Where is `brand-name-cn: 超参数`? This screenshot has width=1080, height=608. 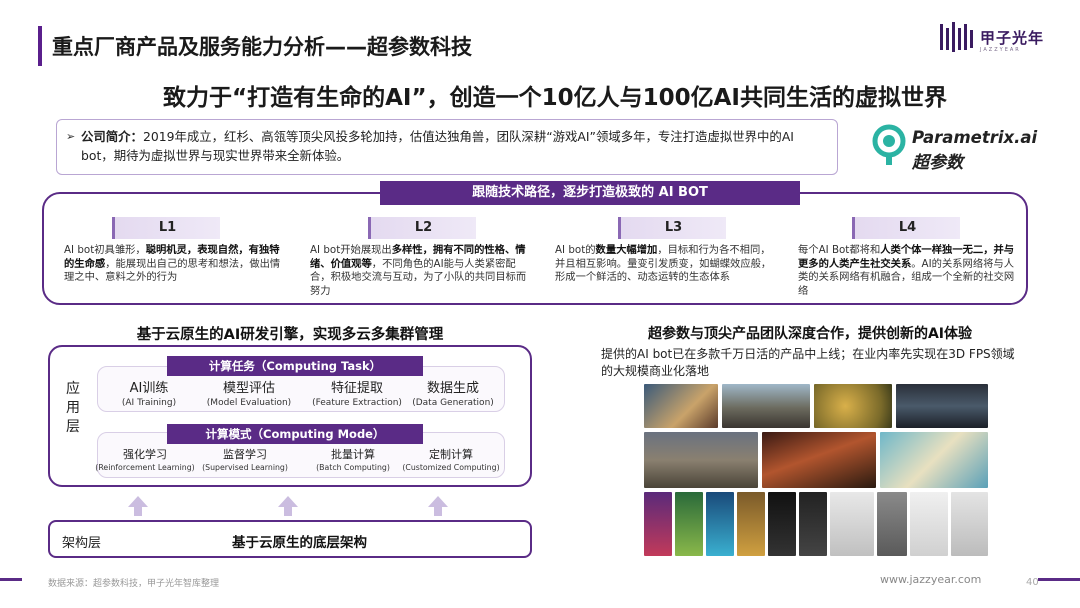 brand-name-cn: 超参数 is located at coordinates (937, 163).